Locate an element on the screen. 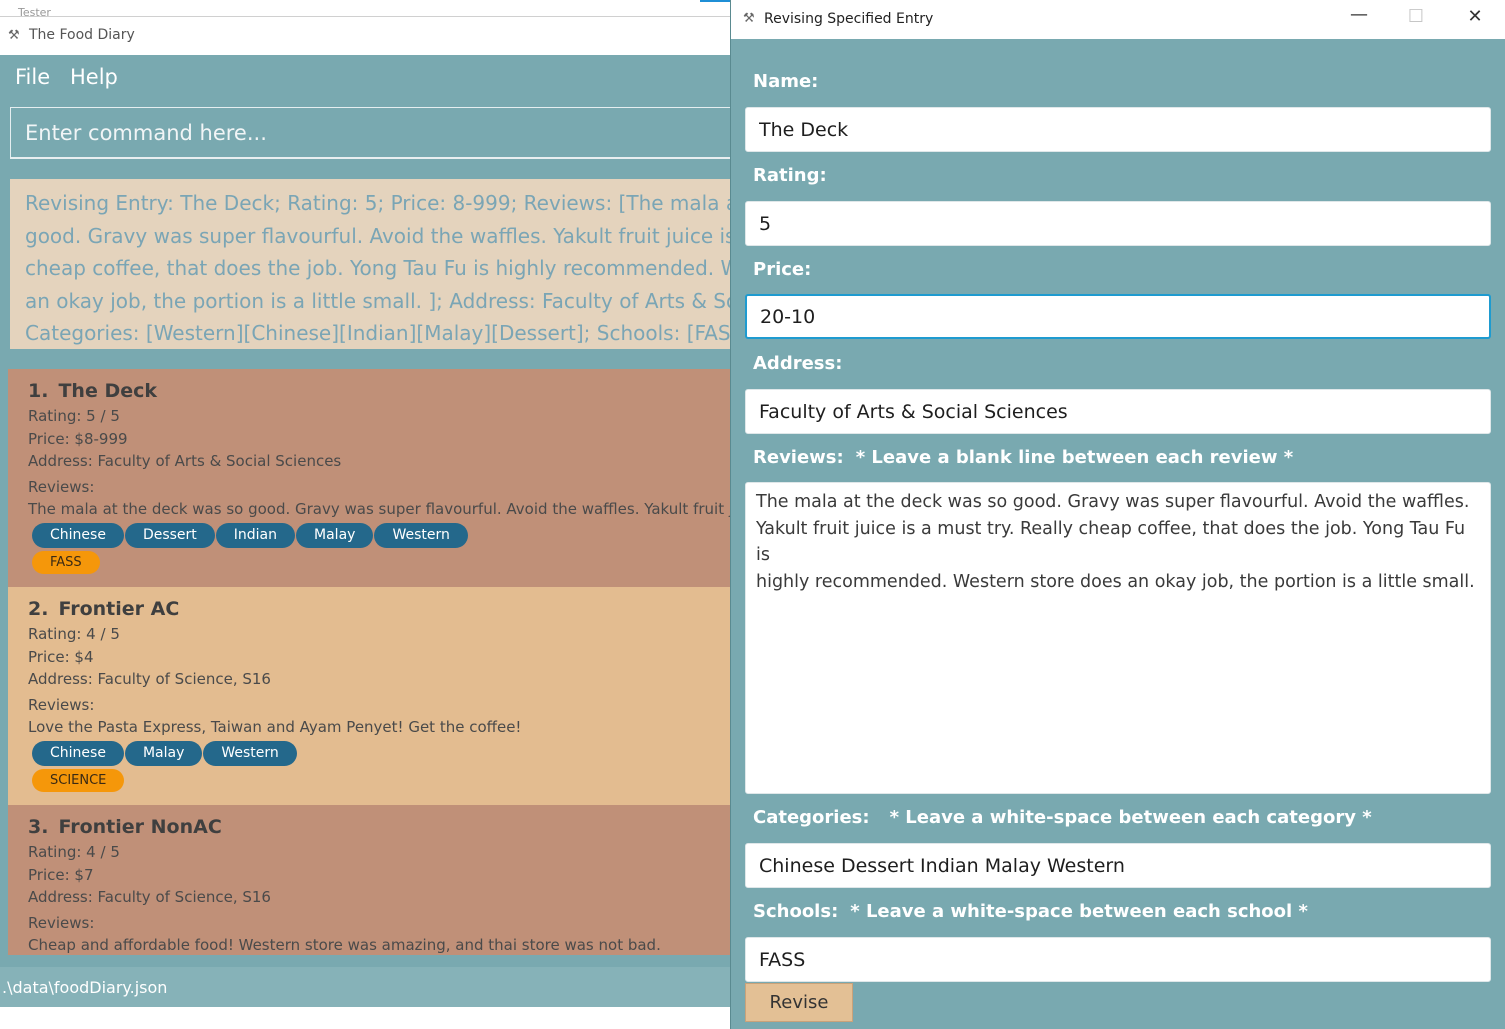  entry-title: 3. Frontier NonAC is located at coordinates (380, 827).